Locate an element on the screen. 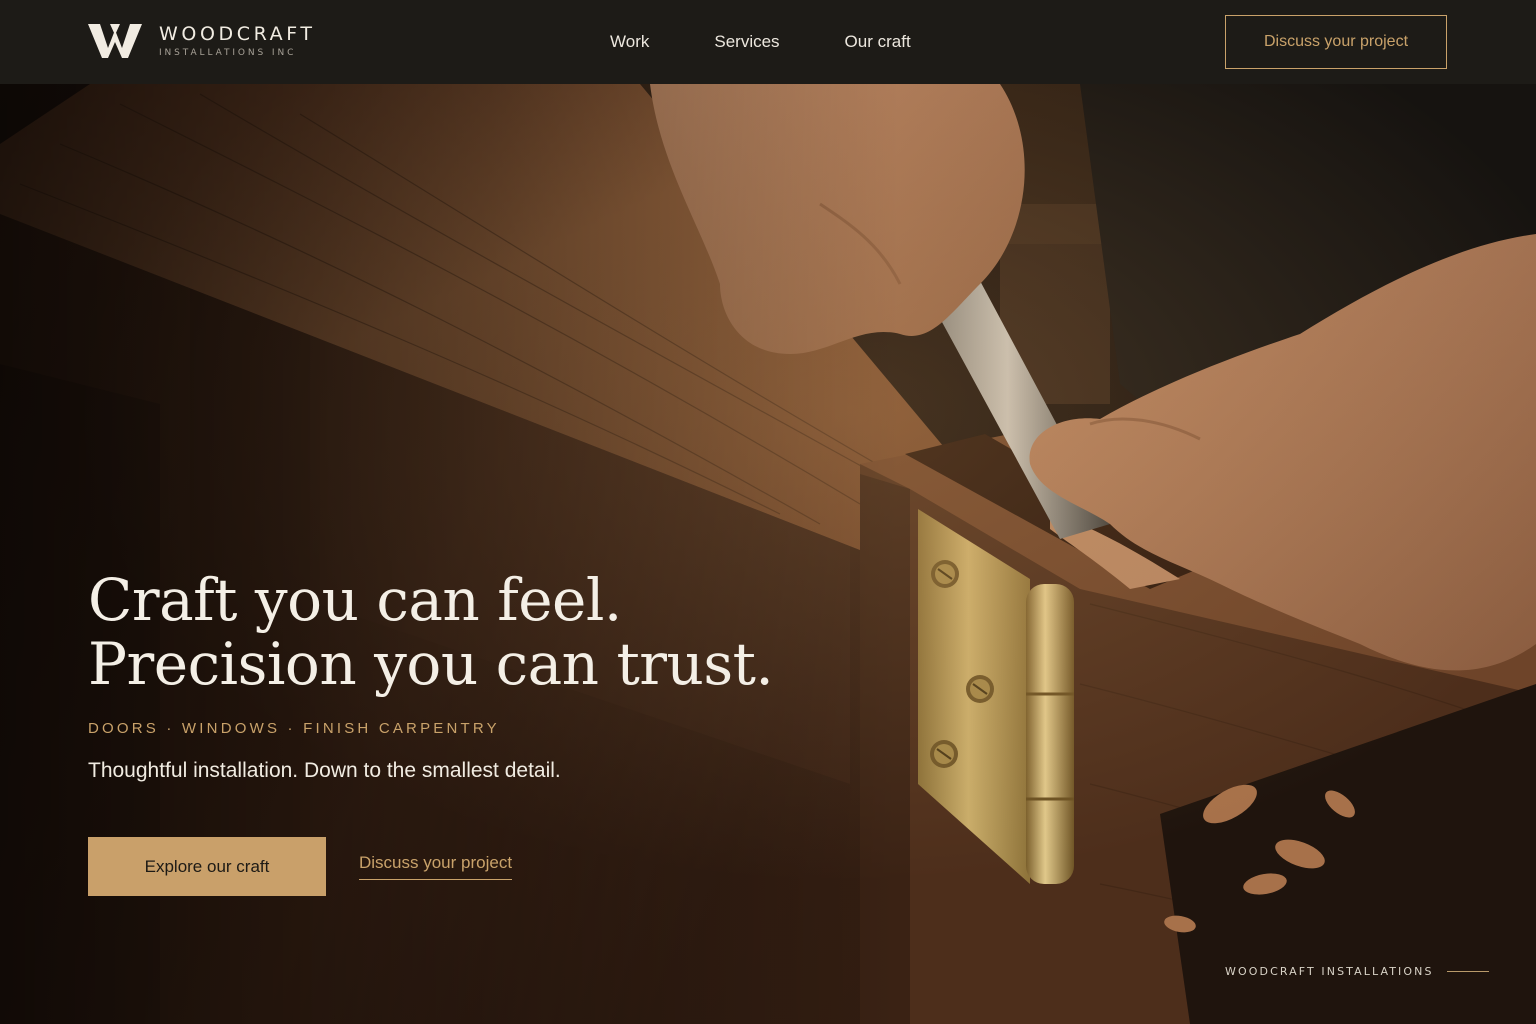  nav-item-work: Work is located at coordinates (629, 42).